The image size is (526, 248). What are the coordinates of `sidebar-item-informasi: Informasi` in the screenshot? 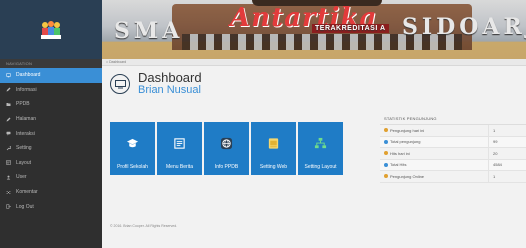 It's located at (51, 90).